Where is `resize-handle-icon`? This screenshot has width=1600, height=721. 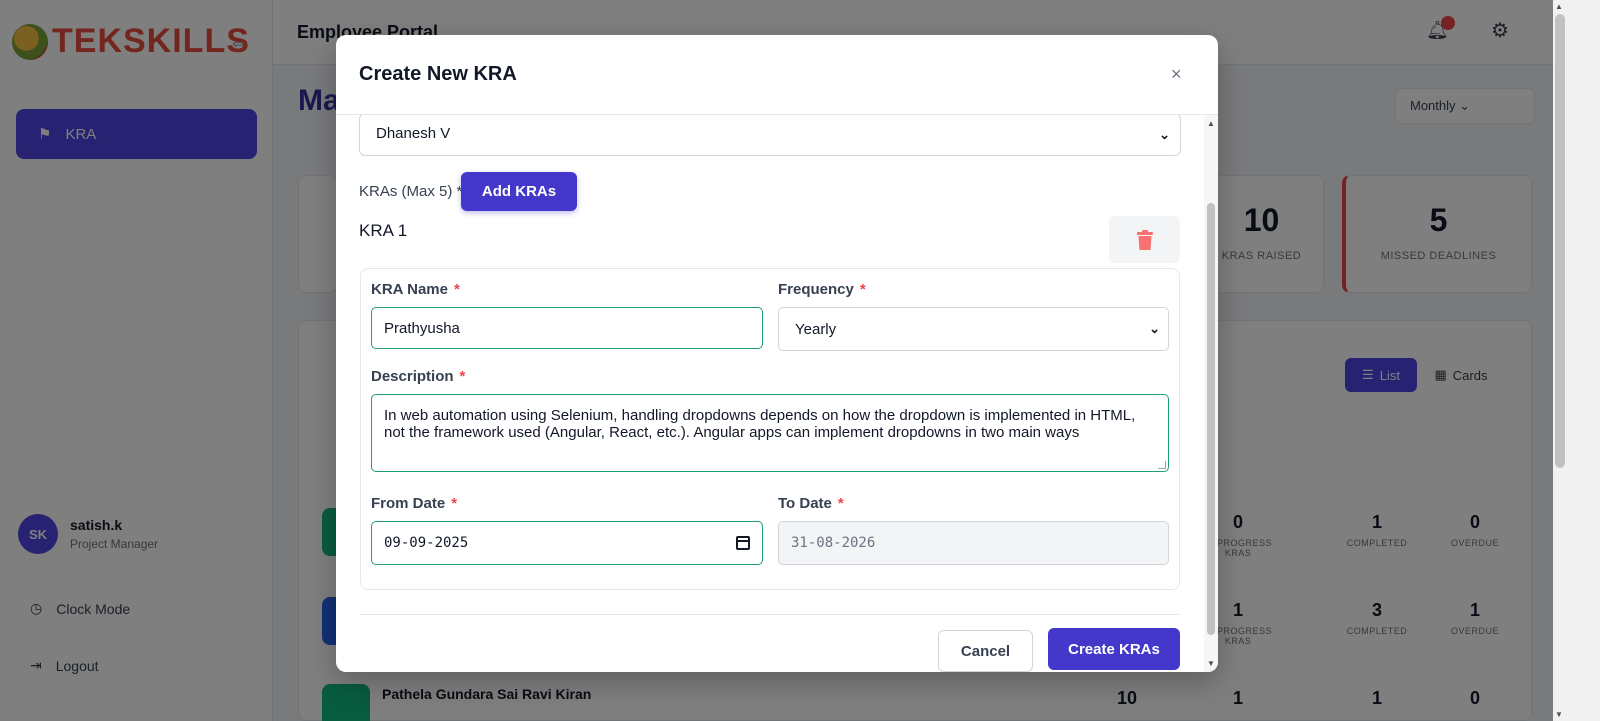 resize-handle-icon is located at coordinates (1162, 465).